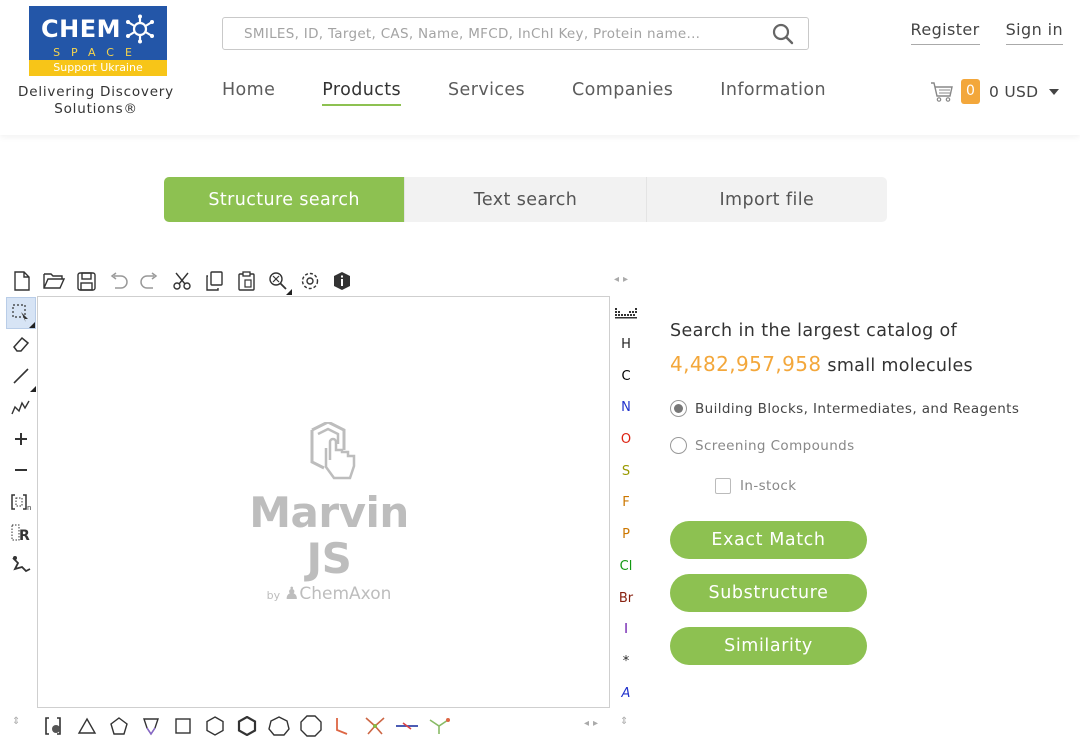  Describe the element at coordinates (54, 725) in the screenshot. I see `template-library-icon` at that location.